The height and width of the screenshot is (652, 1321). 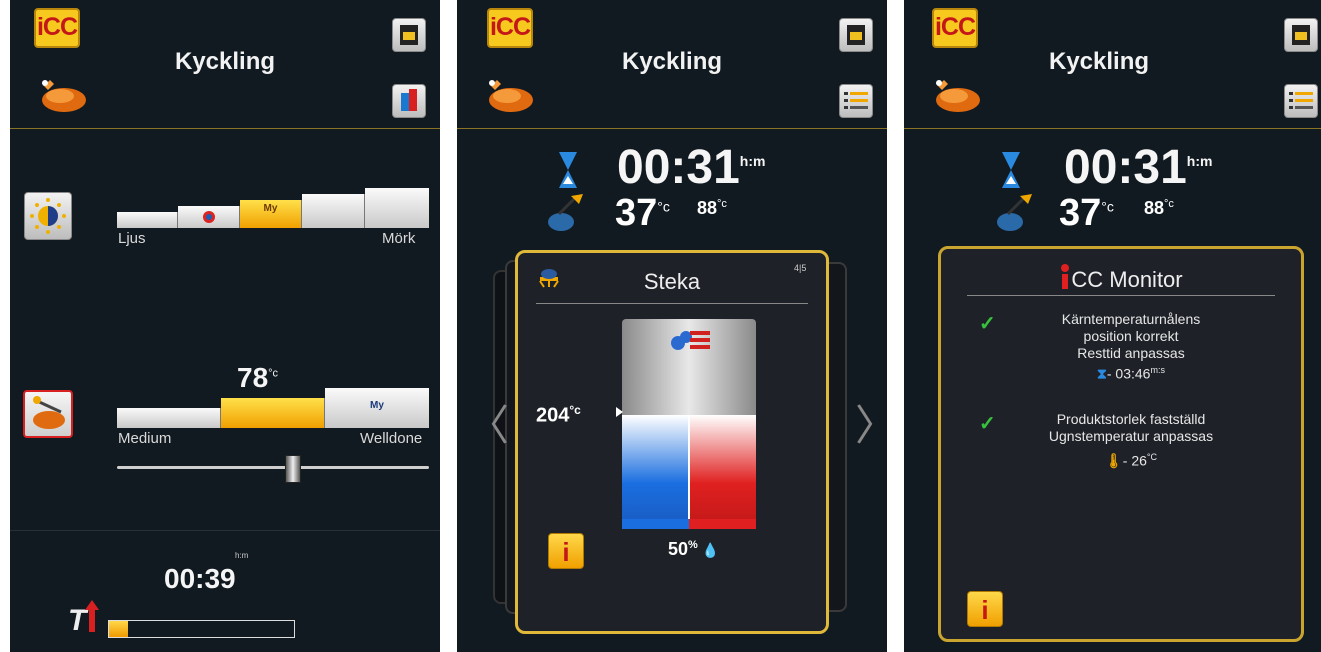 What do you see at coordinates (1065, 276) in the screenshot?
I see `icc-i-icon` at bounding box center [1065, 276].